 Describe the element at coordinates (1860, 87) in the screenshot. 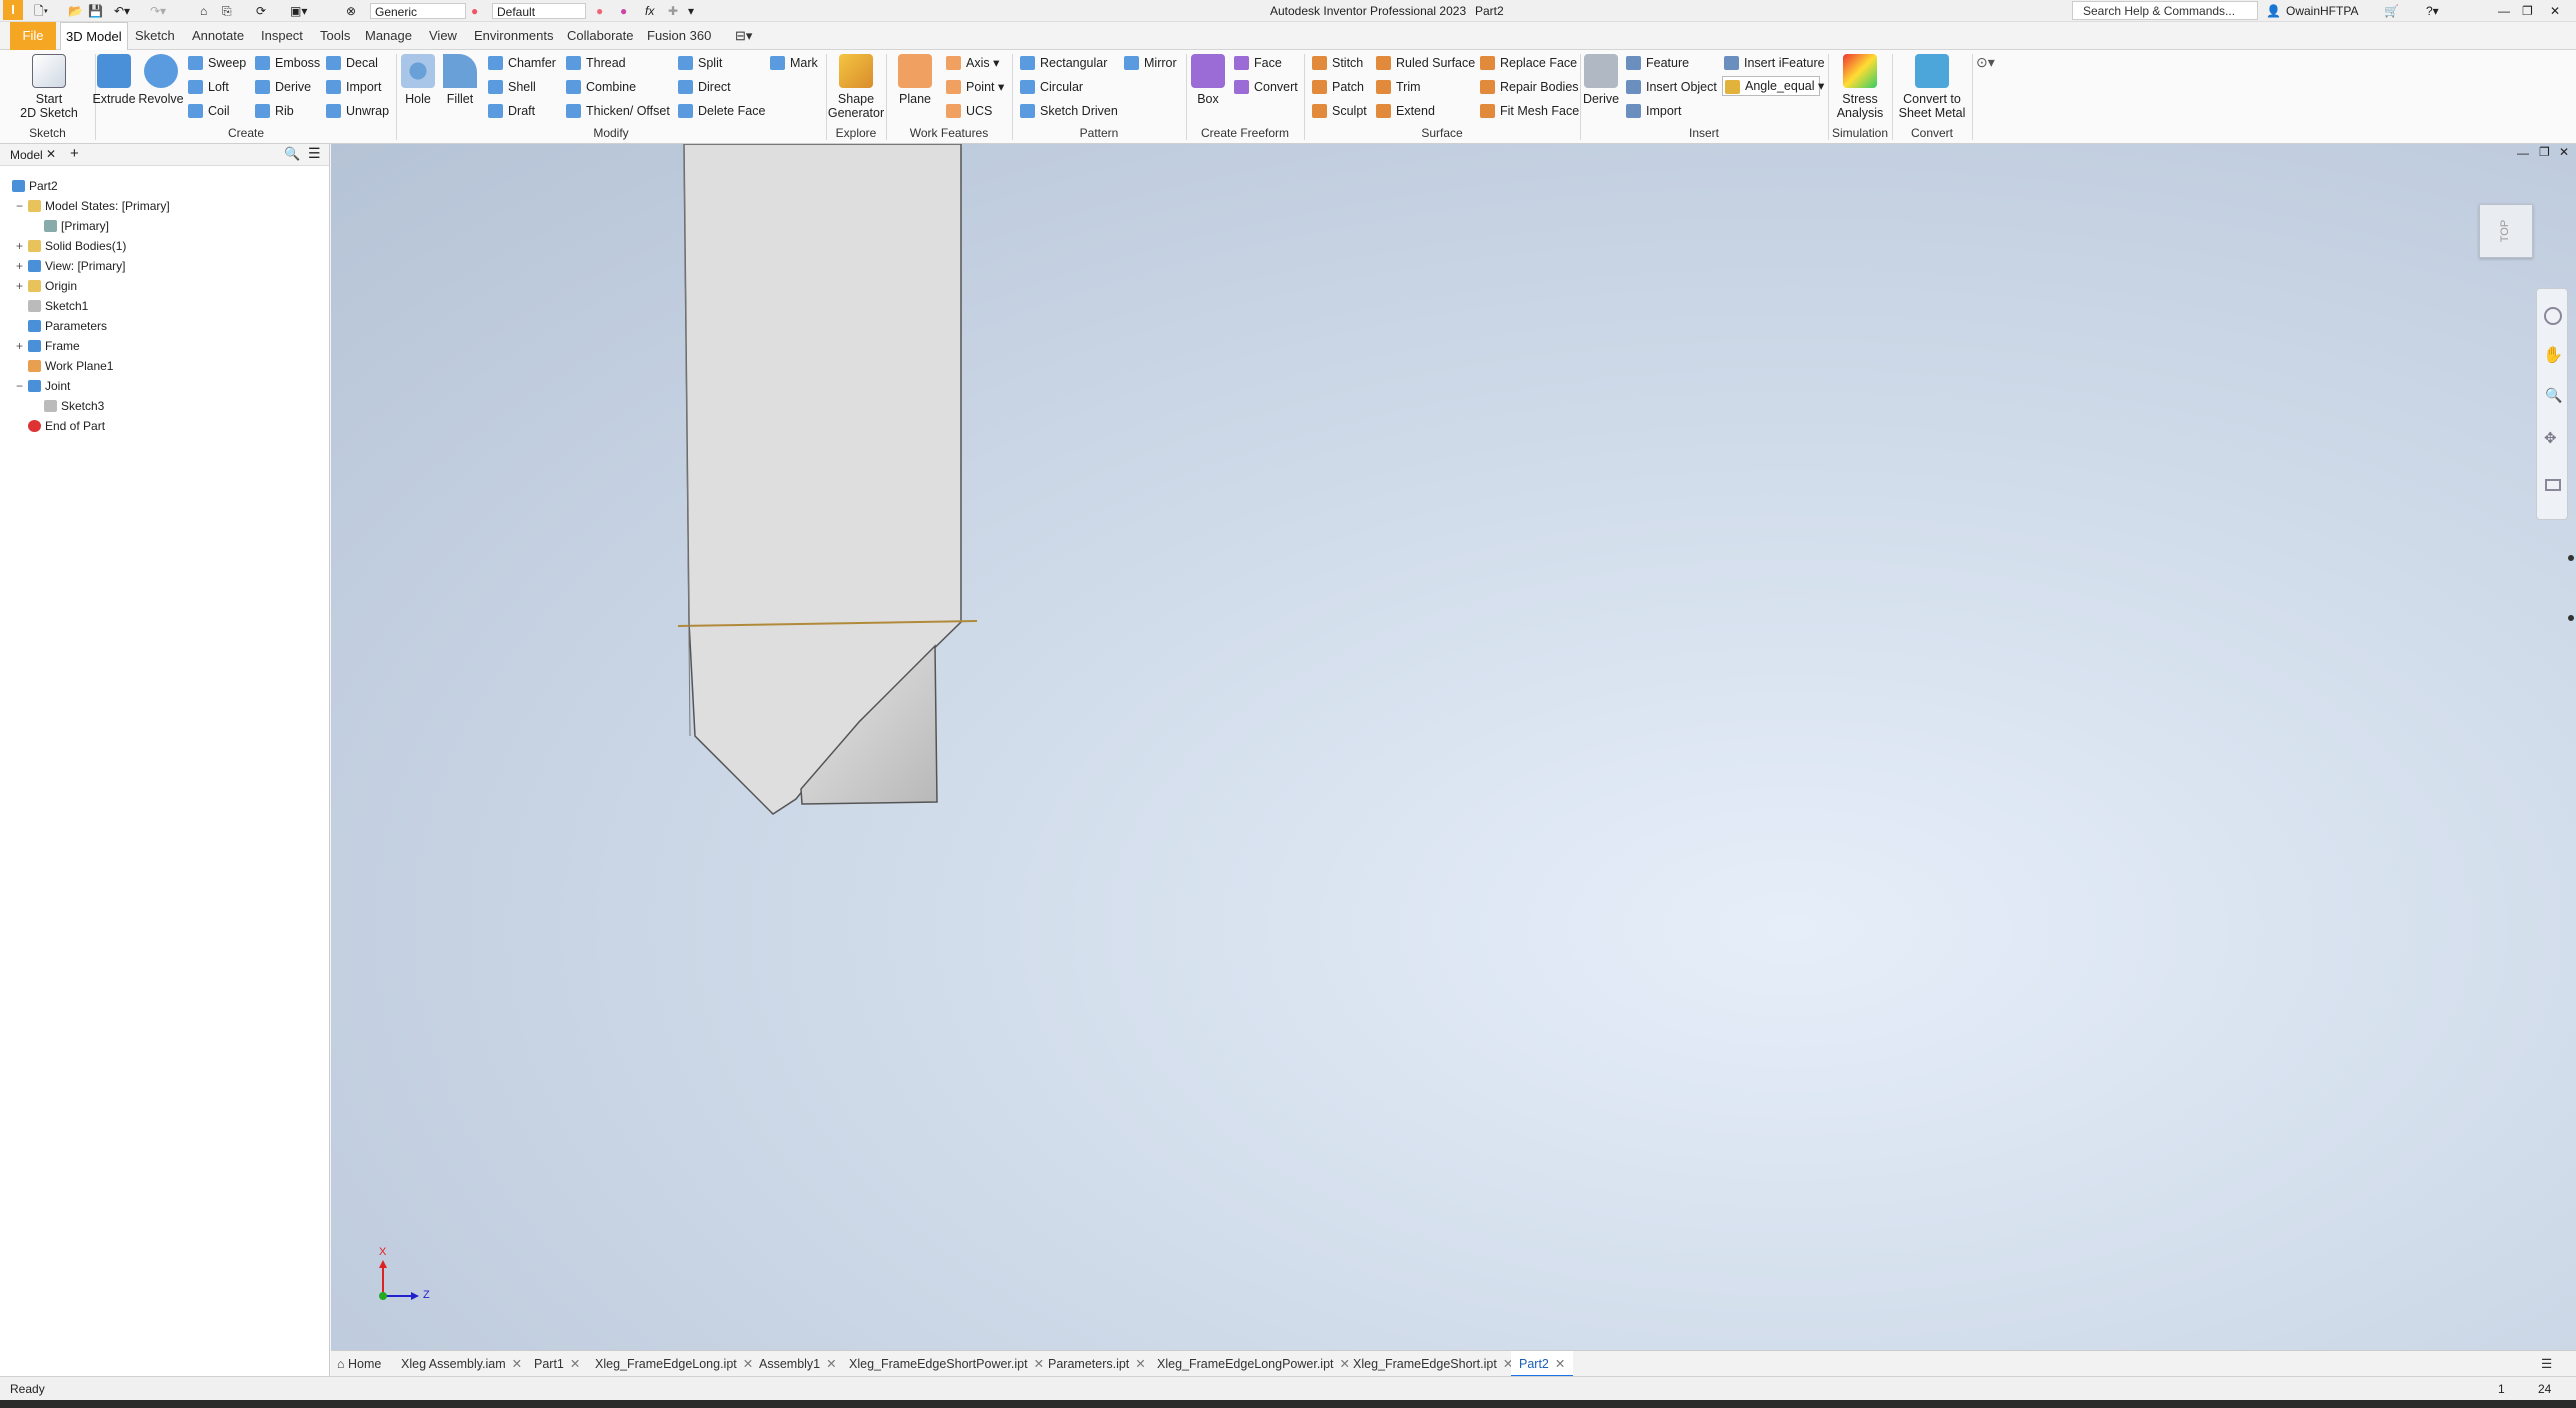

I see `stress-analysis-button: Stress Analysis` at that location.